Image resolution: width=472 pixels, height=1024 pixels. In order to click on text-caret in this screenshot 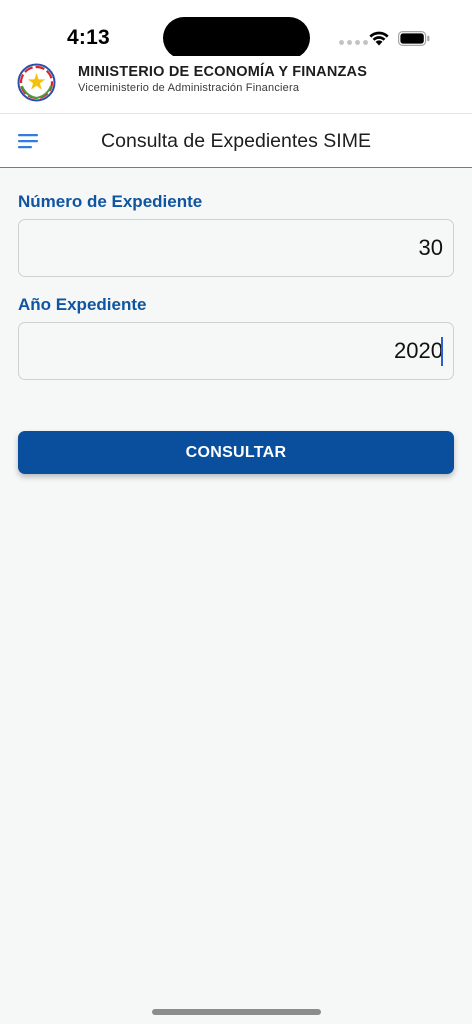, I will do `click(442, 351)`.